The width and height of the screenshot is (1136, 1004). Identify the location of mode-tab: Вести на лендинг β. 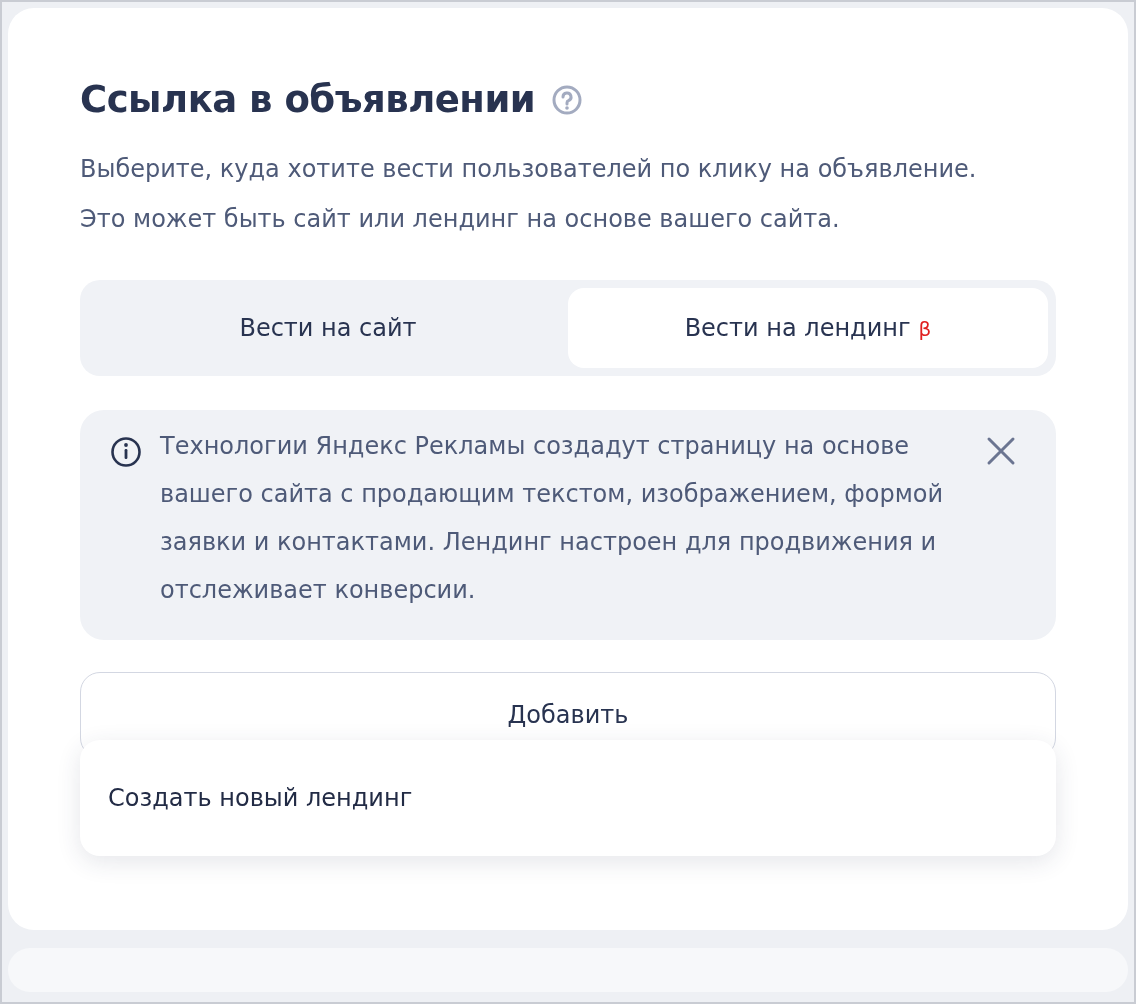
(808, 328).